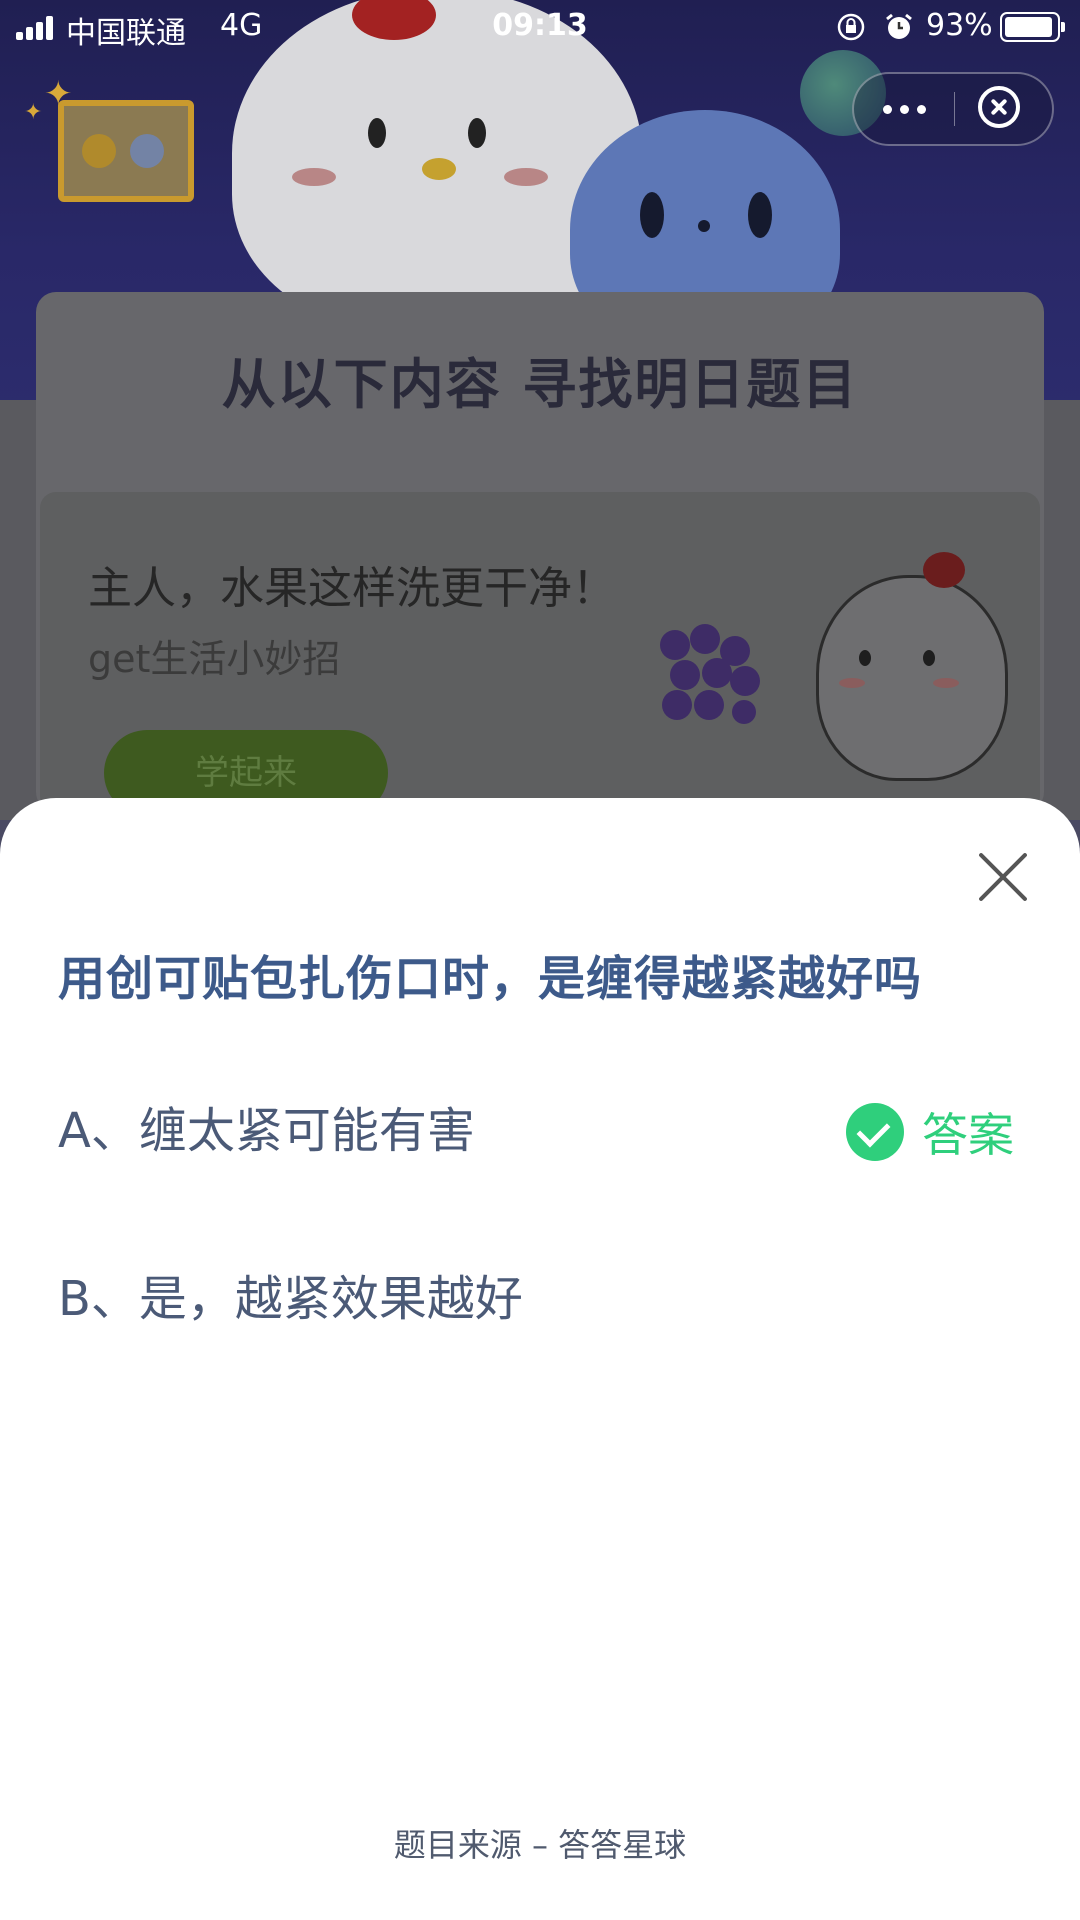  I want to click on promo-headline: 主人，水果这样洗更干净！, so click(352, 588).